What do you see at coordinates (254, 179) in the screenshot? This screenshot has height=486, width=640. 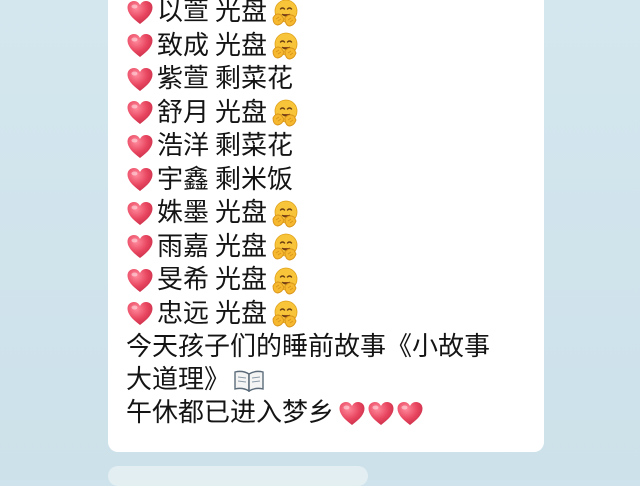 I see `meal-status: 剩米饭` at bounding box center [254, 179].